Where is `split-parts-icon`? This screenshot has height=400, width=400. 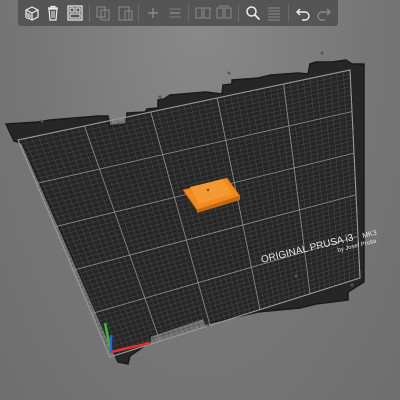 split-parts-icon is located at coordinates (224, 12).